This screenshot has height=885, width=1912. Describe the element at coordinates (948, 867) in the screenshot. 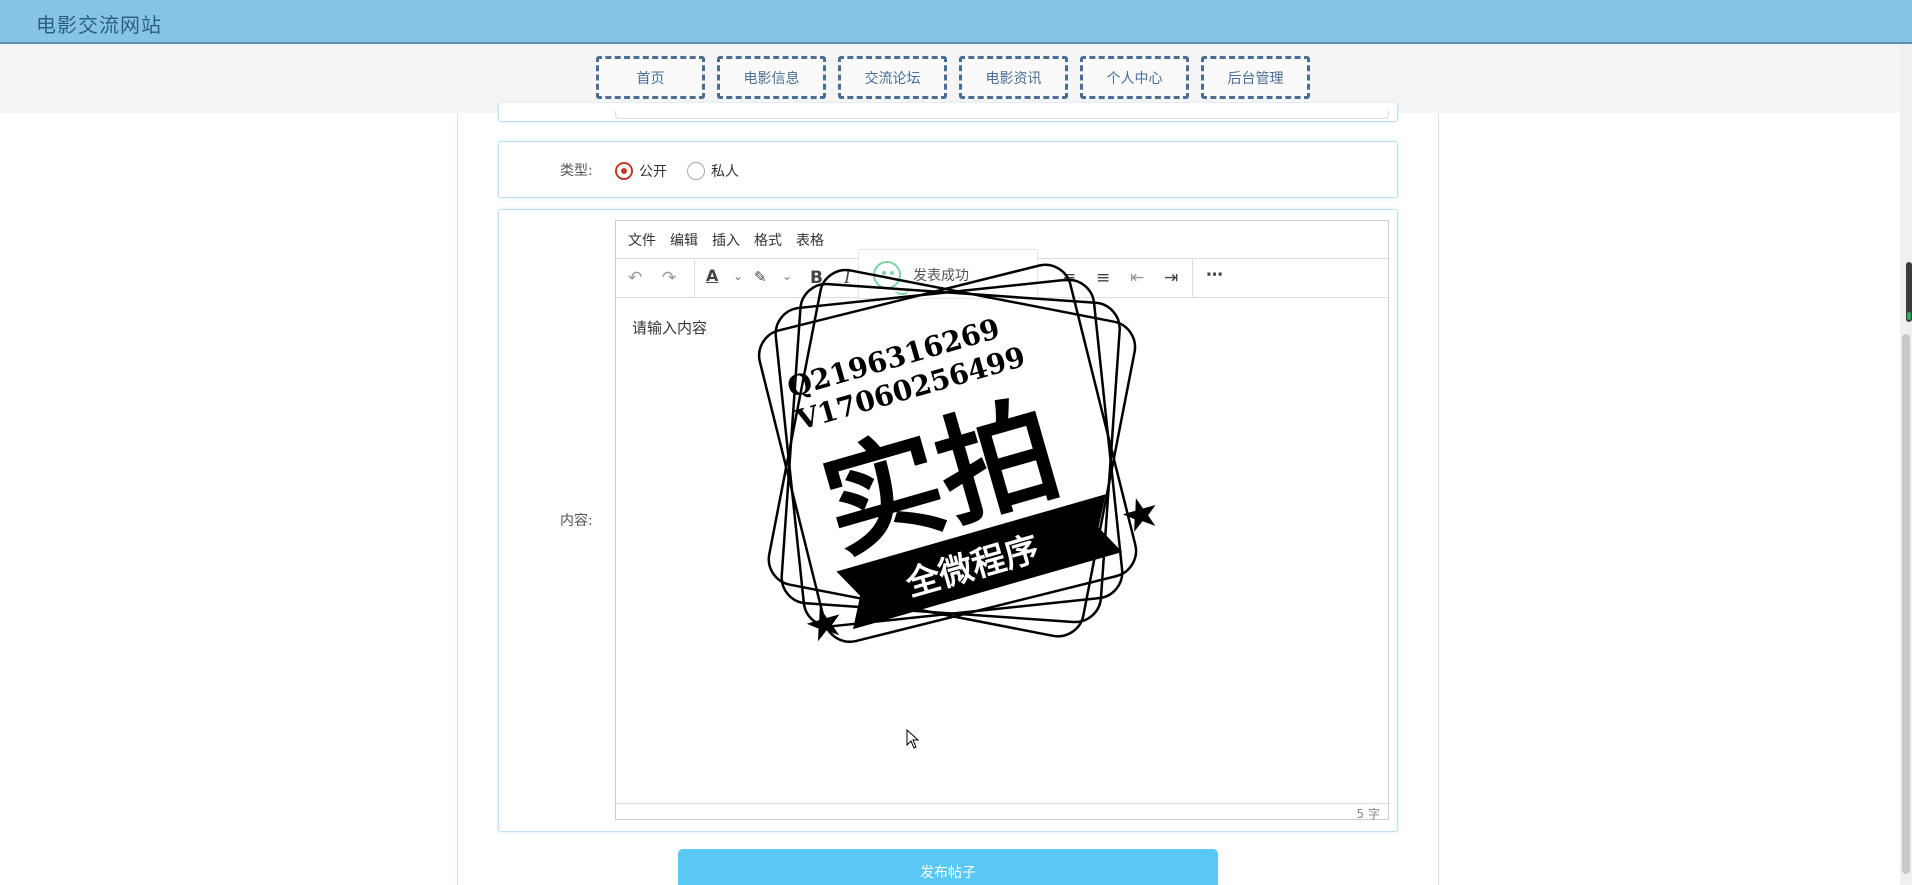

I see `publish-post-button: 发布帖子` at that location.